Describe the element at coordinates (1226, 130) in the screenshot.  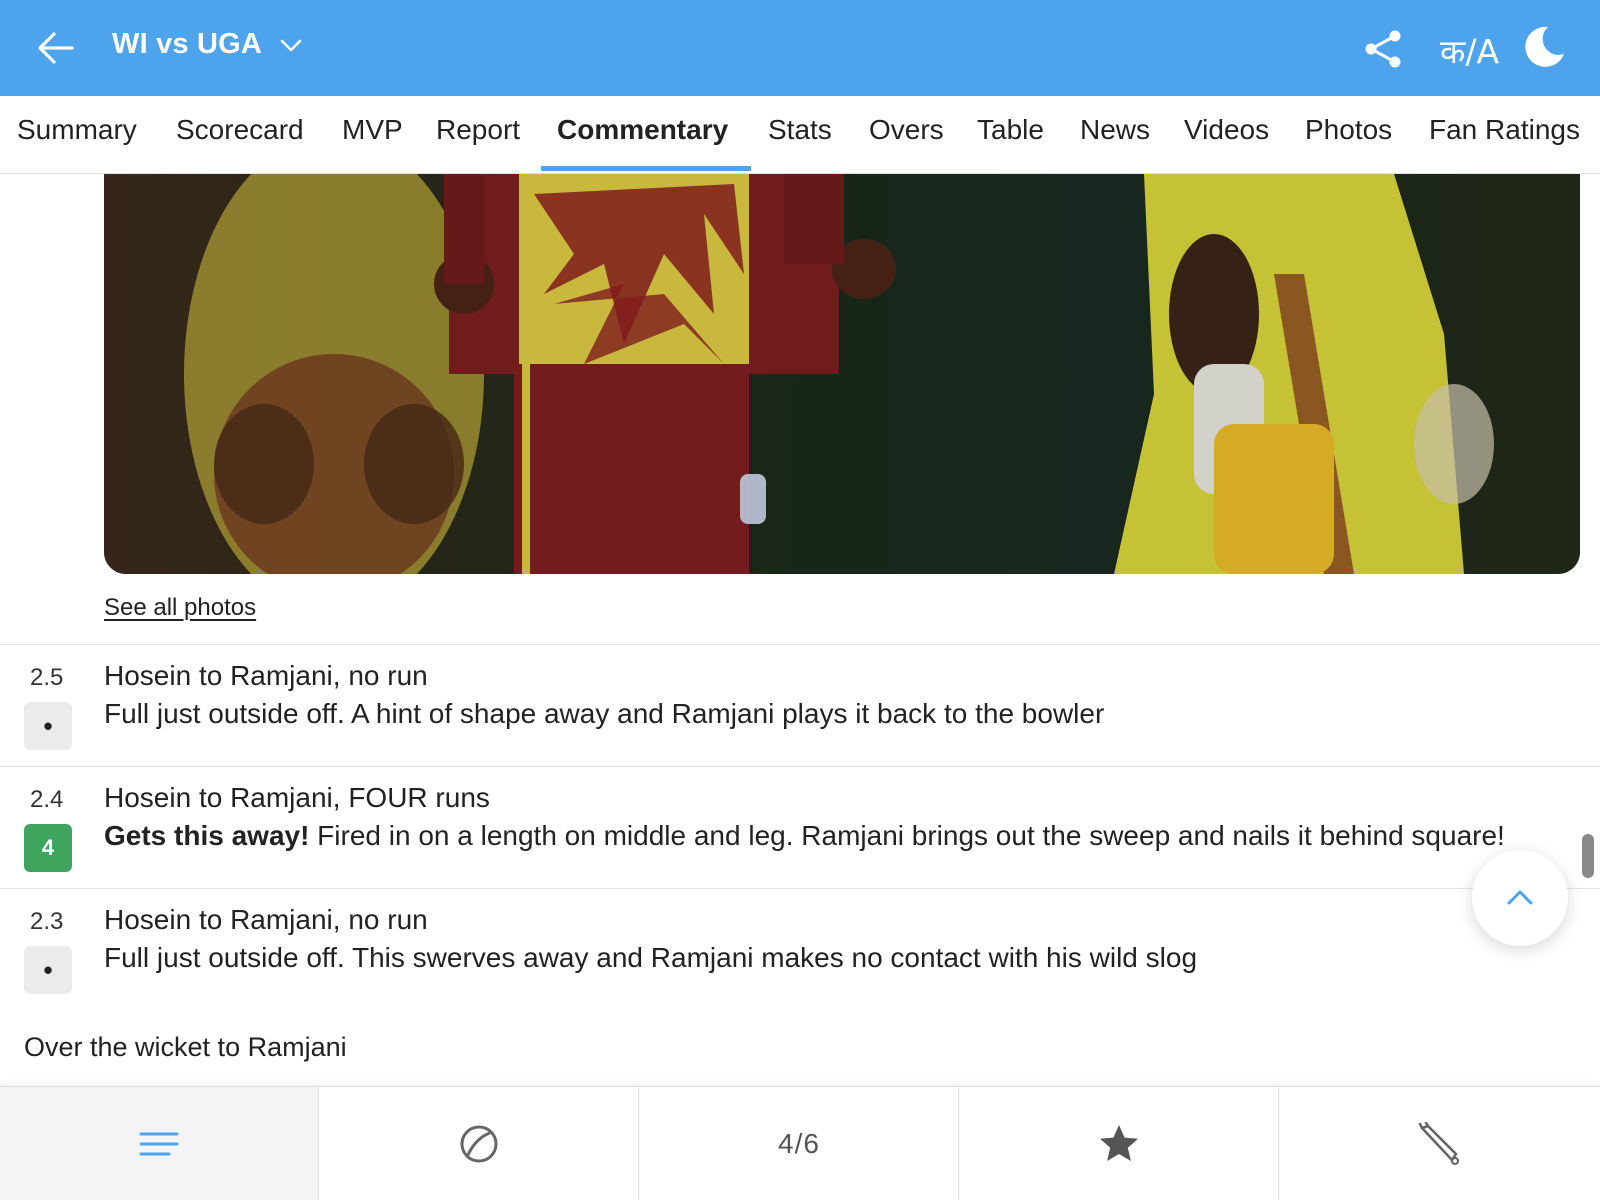
I see `tab-videos: Videos` at that location.